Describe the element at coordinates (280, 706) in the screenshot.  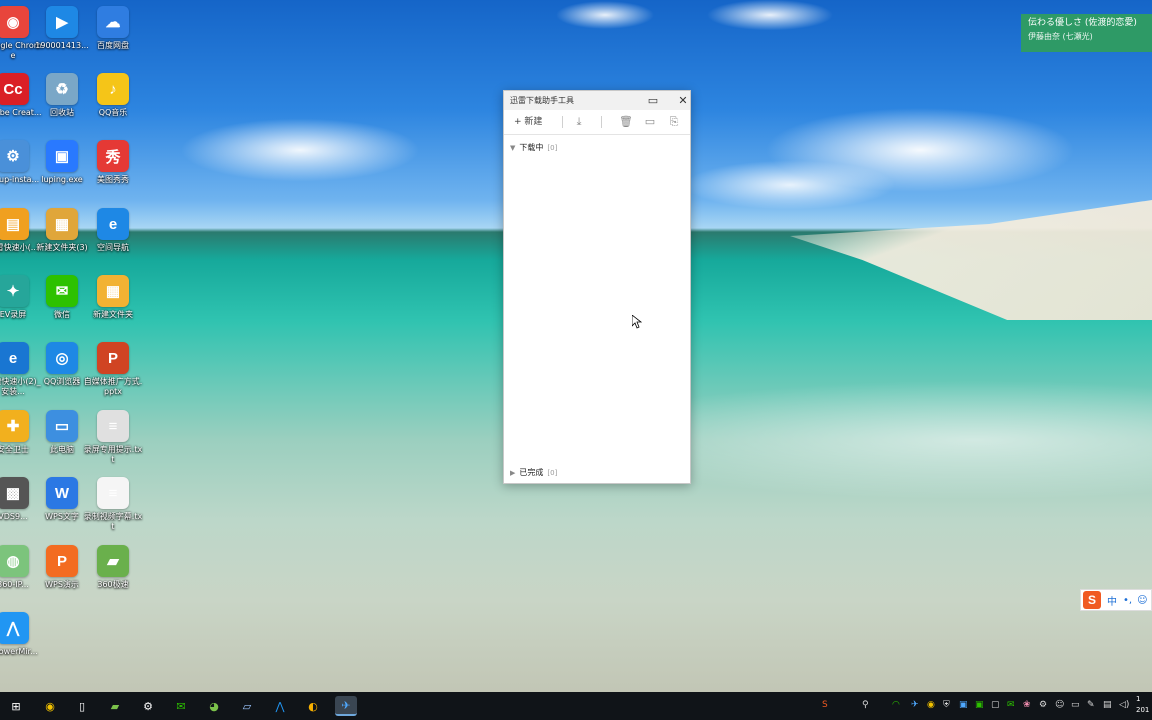
I see `taskbar-apower-icon: ⋀` at that location.